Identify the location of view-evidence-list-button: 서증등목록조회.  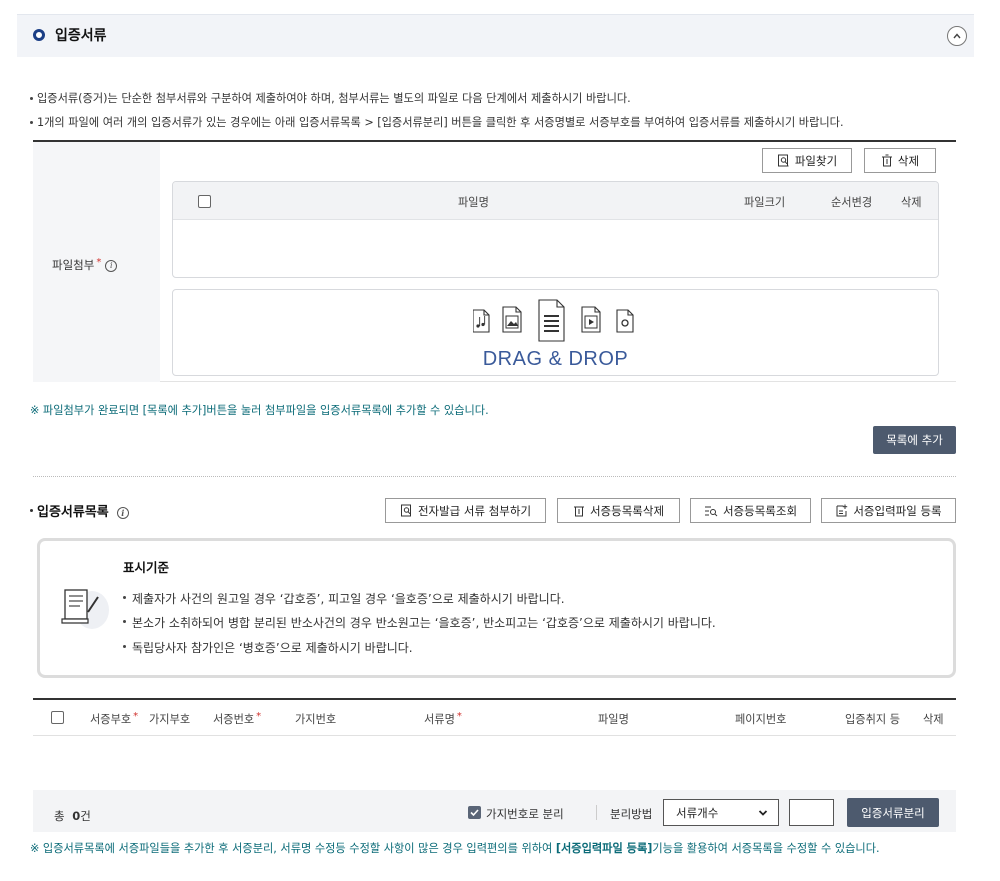
(750, 510).